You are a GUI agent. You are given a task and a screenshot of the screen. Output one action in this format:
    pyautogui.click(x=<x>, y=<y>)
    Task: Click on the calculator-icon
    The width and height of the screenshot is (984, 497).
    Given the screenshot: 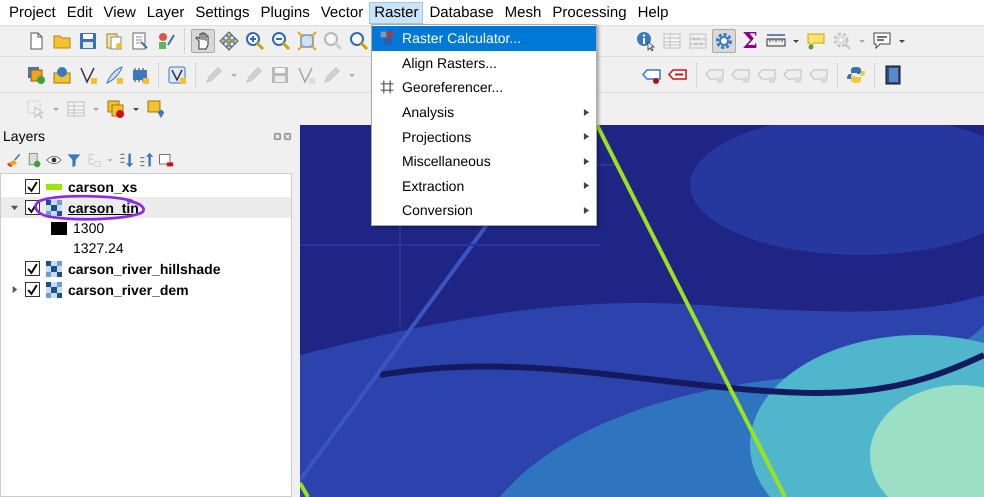 What is the action you would take?
    pyautogui.click(x=387, y=38)
    